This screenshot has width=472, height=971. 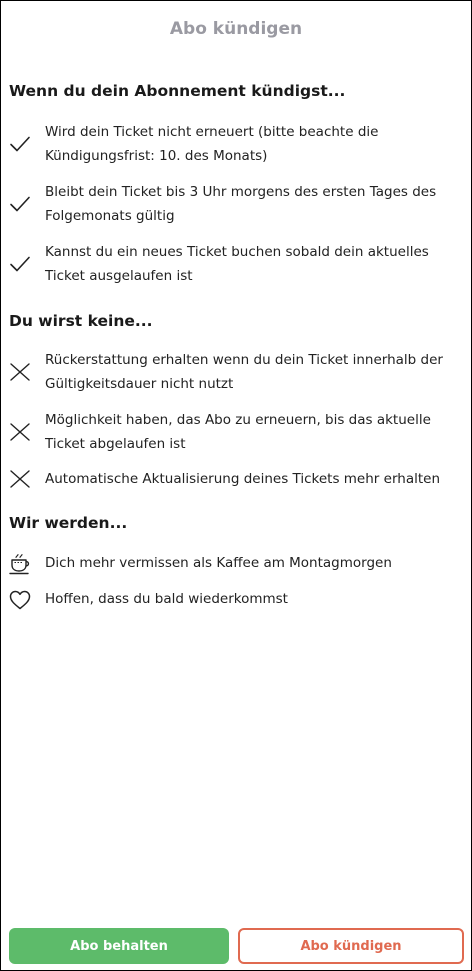 What do you see at coordinates (20, 564) in the screenshot?
I see `coffee-cup-icon` at bounding box center [20, 564].